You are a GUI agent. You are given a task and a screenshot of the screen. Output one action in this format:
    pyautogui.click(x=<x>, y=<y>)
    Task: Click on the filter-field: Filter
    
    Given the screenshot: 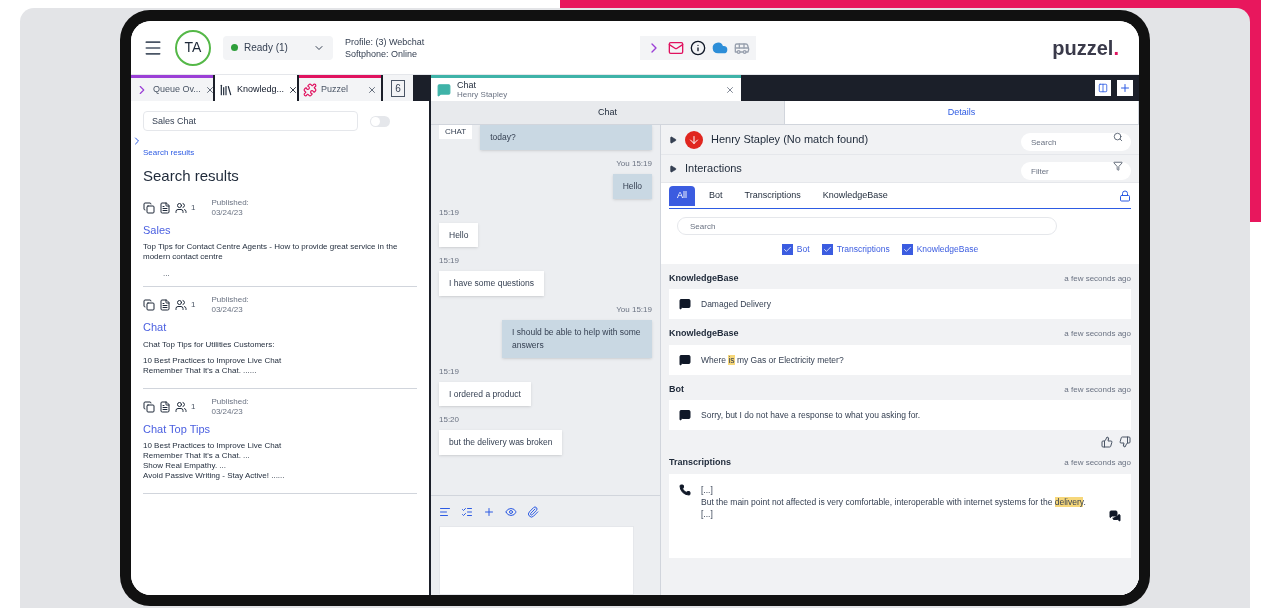 What is the action you would take?
    pyautogui.click(x=1076, y=171)
    